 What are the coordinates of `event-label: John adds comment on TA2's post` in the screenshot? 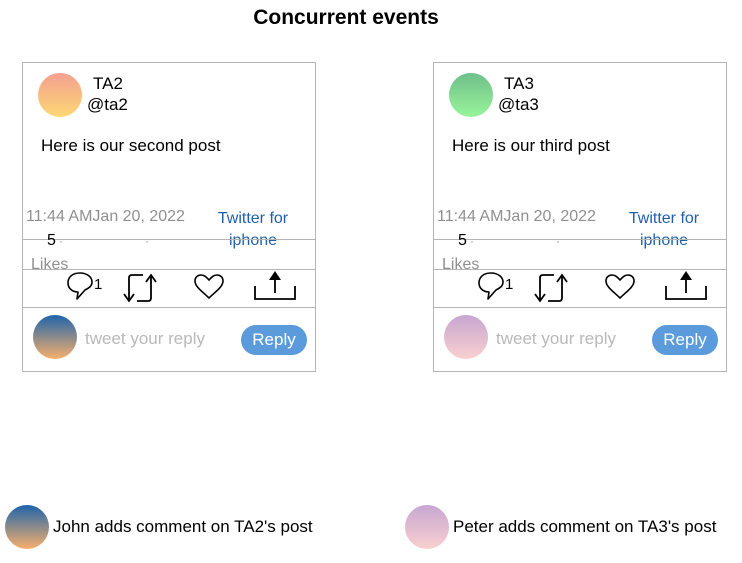 It's located at (183, 526).